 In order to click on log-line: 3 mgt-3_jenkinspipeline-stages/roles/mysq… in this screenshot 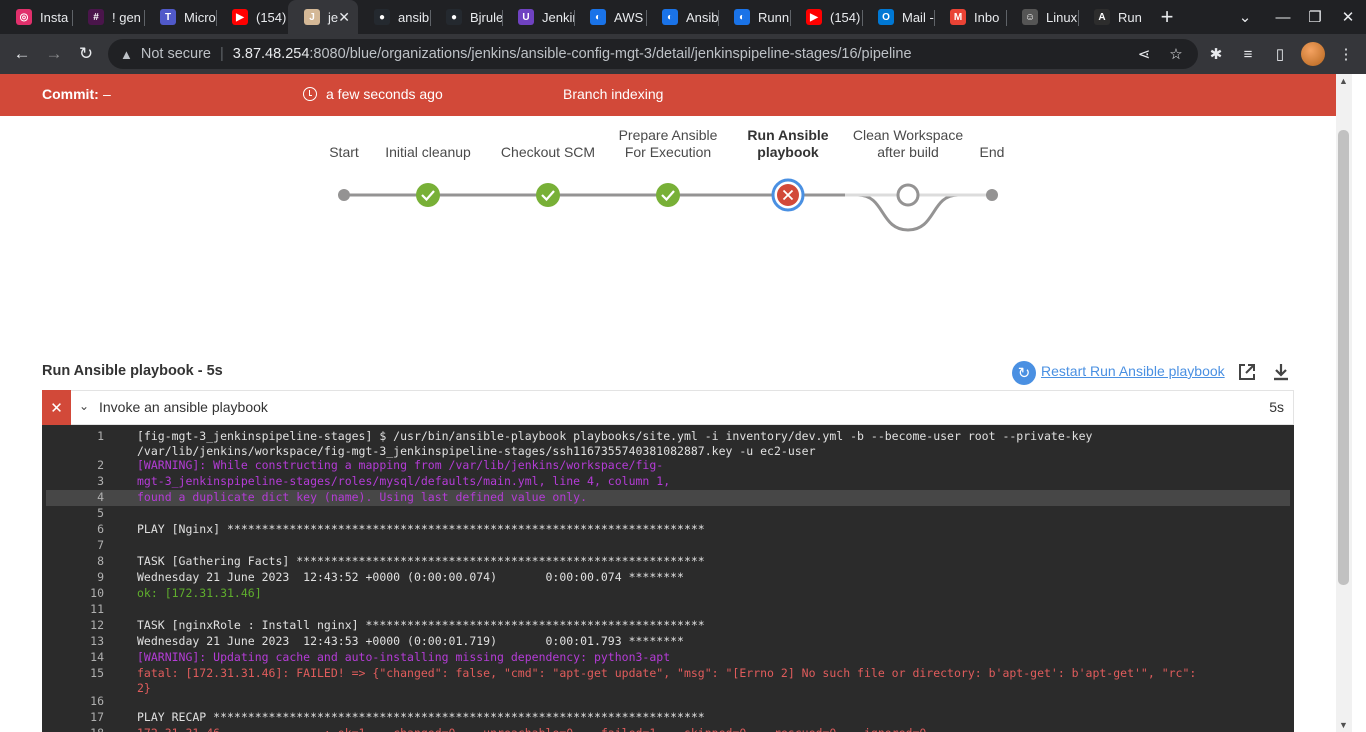, I will do `click(668, 482)`.